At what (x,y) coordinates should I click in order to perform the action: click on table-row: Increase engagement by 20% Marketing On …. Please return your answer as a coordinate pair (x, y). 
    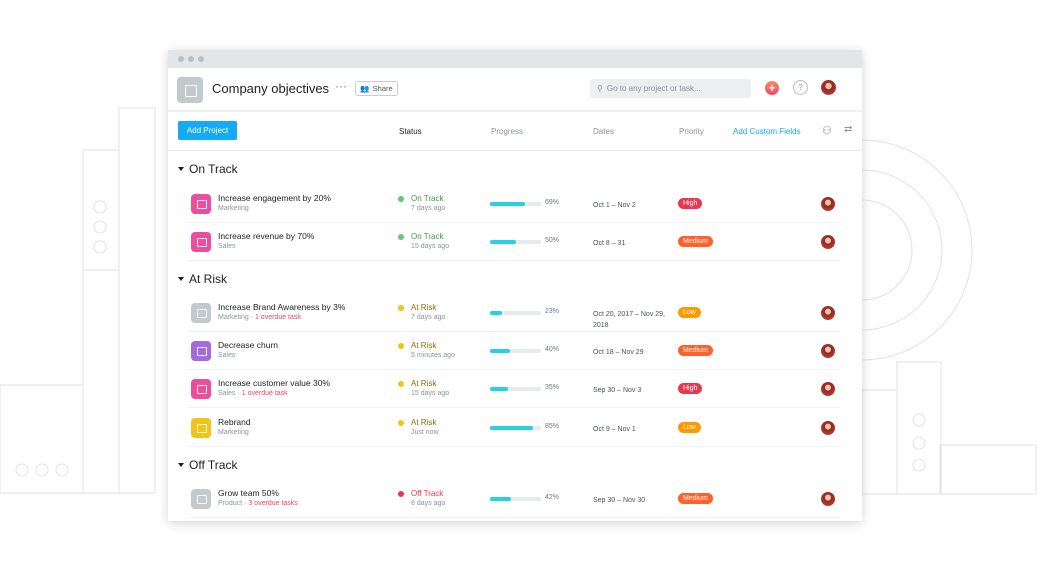
    Looking at the image, I should click on (514, 204).